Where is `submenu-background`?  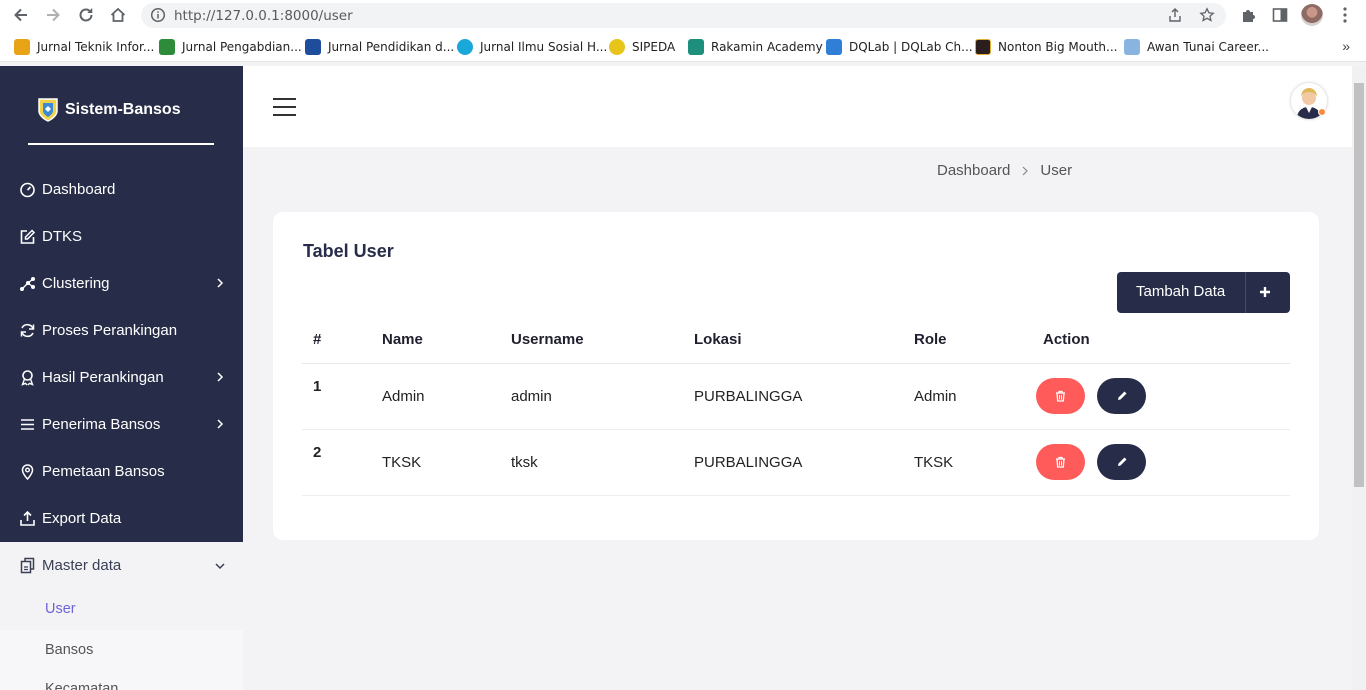 submenu-background is located at coordinates (121, 660).